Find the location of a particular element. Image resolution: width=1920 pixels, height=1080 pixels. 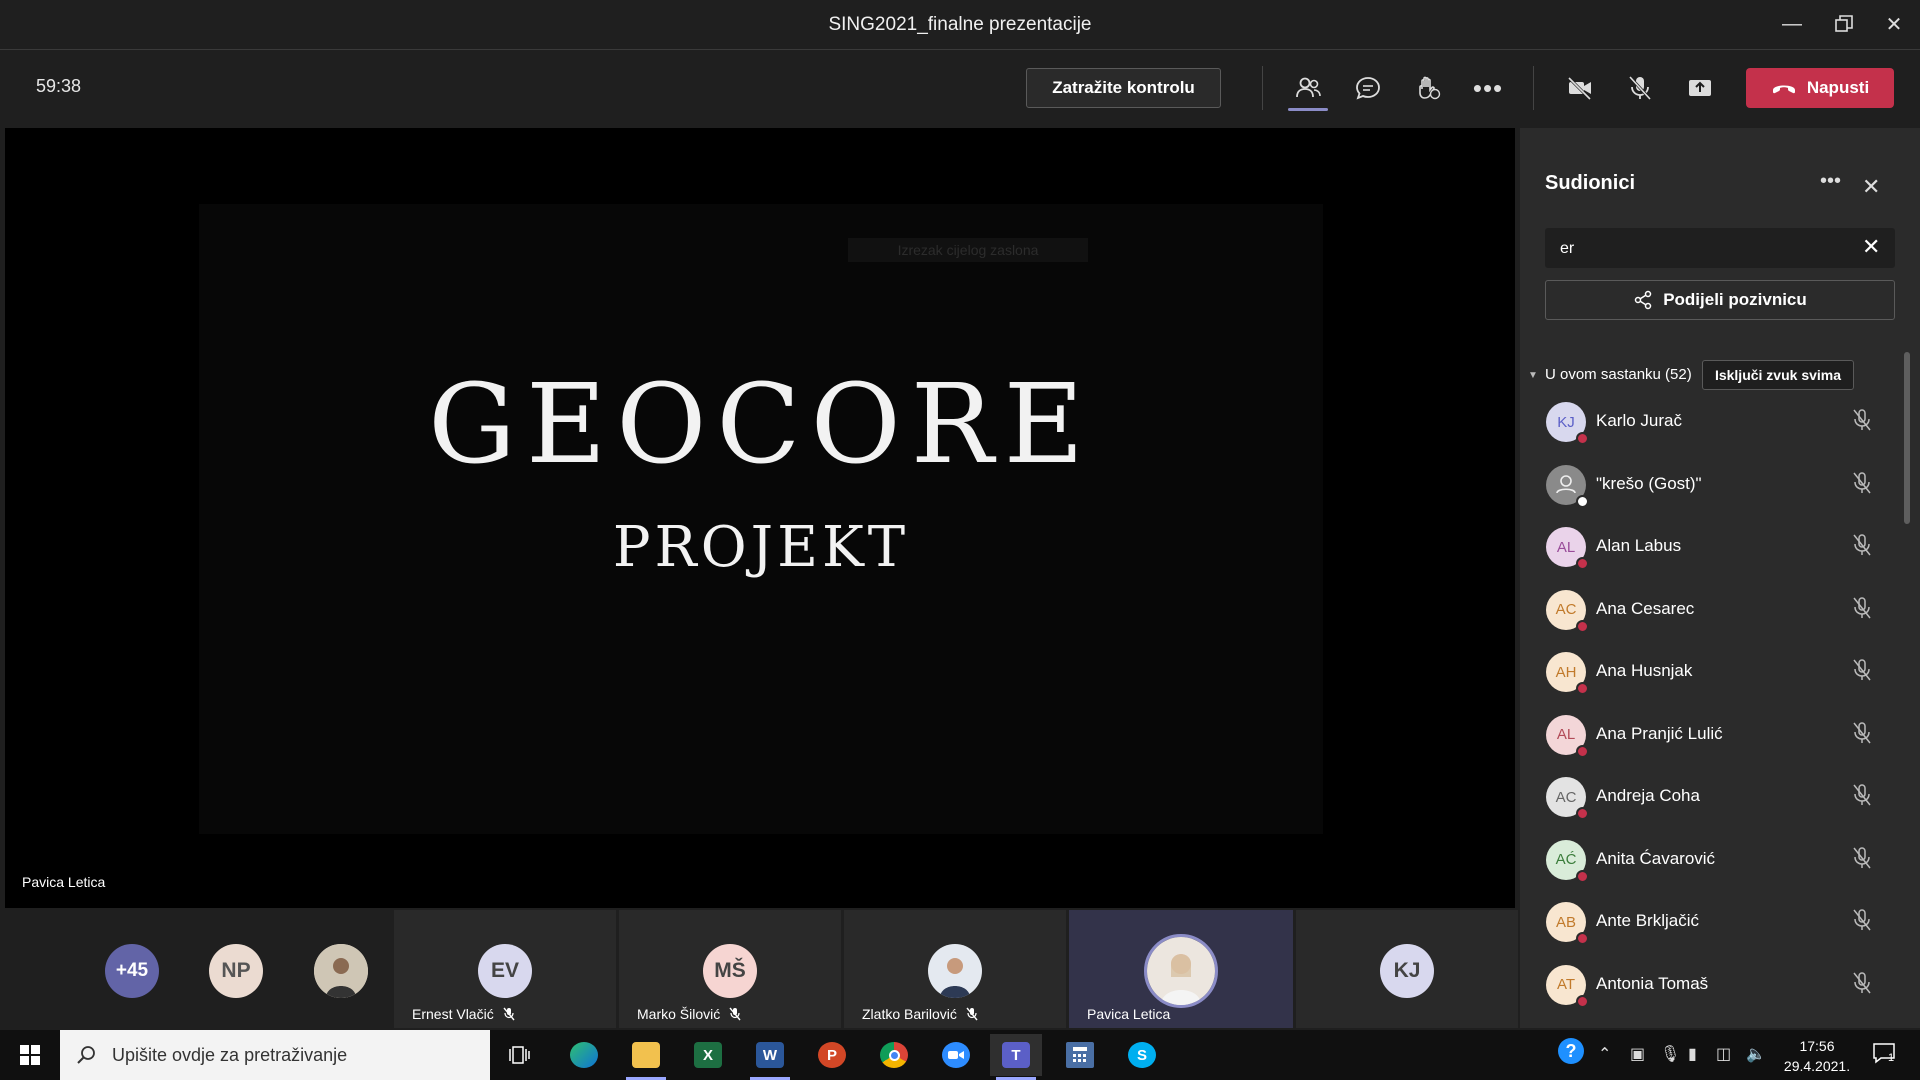

video-tile: Zlatko Barilović is located at coordinates (955, 969).